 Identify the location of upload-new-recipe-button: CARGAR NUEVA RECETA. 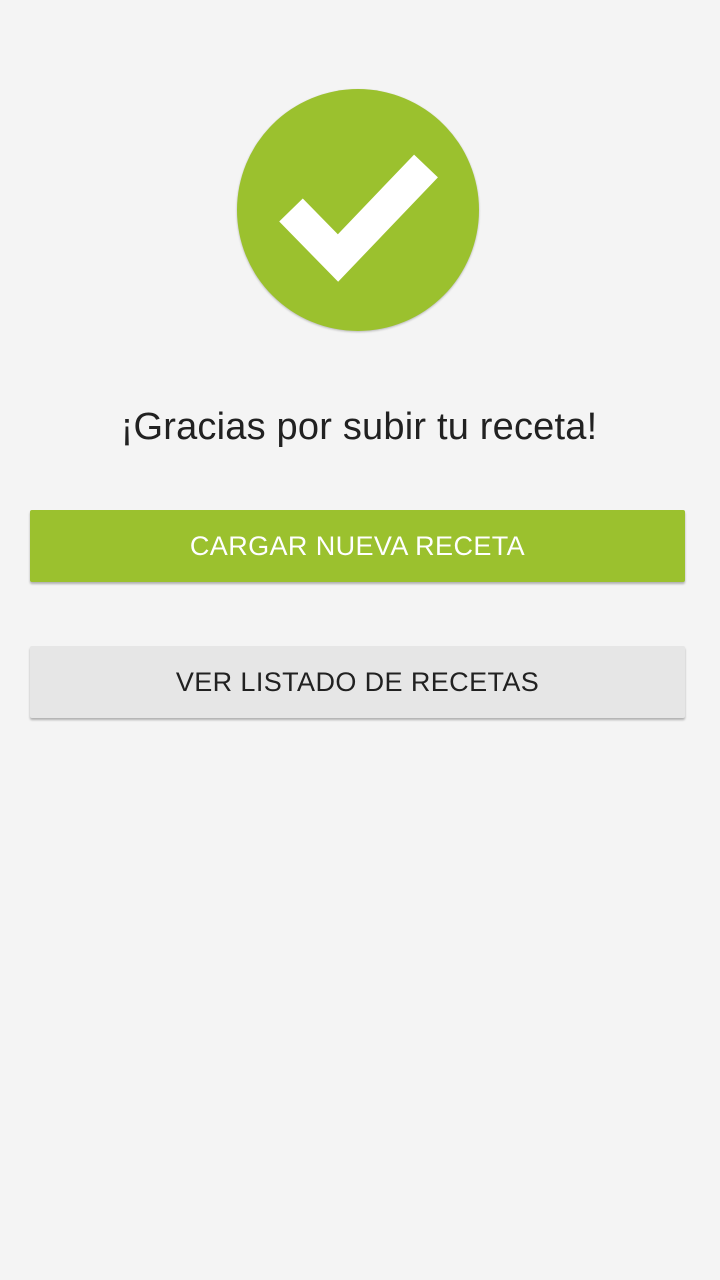
(357, 546).